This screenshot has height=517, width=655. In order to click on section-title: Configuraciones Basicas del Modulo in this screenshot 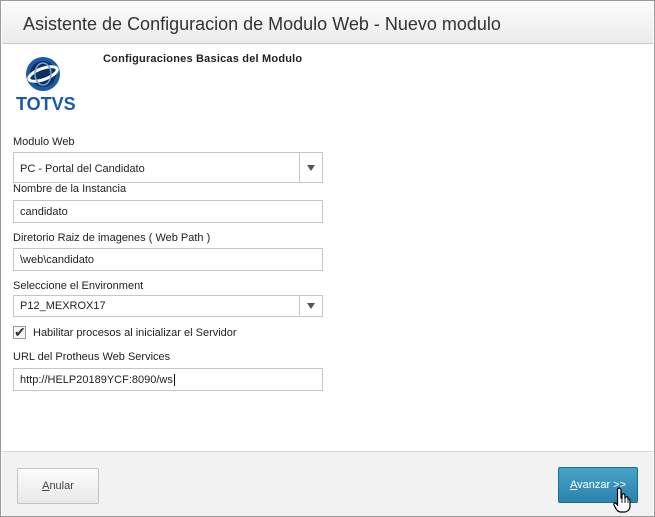, I will do `click(203, 59)`.